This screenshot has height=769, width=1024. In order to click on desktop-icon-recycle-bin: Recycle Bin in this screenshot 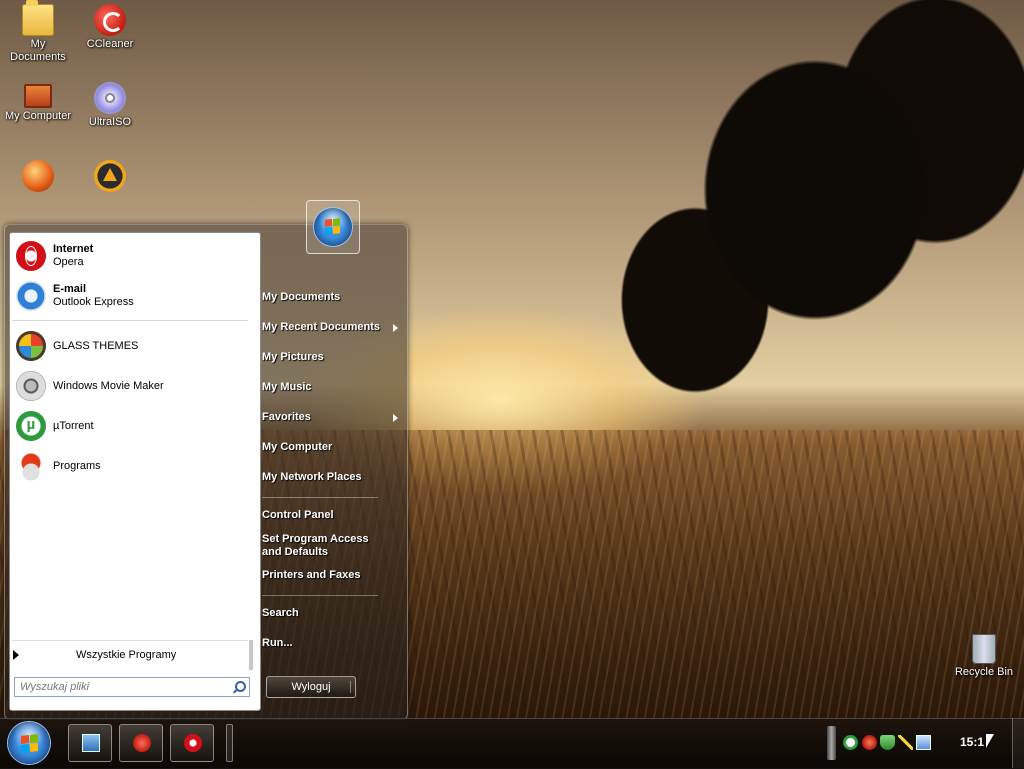, I will do `click(984, 656)`.